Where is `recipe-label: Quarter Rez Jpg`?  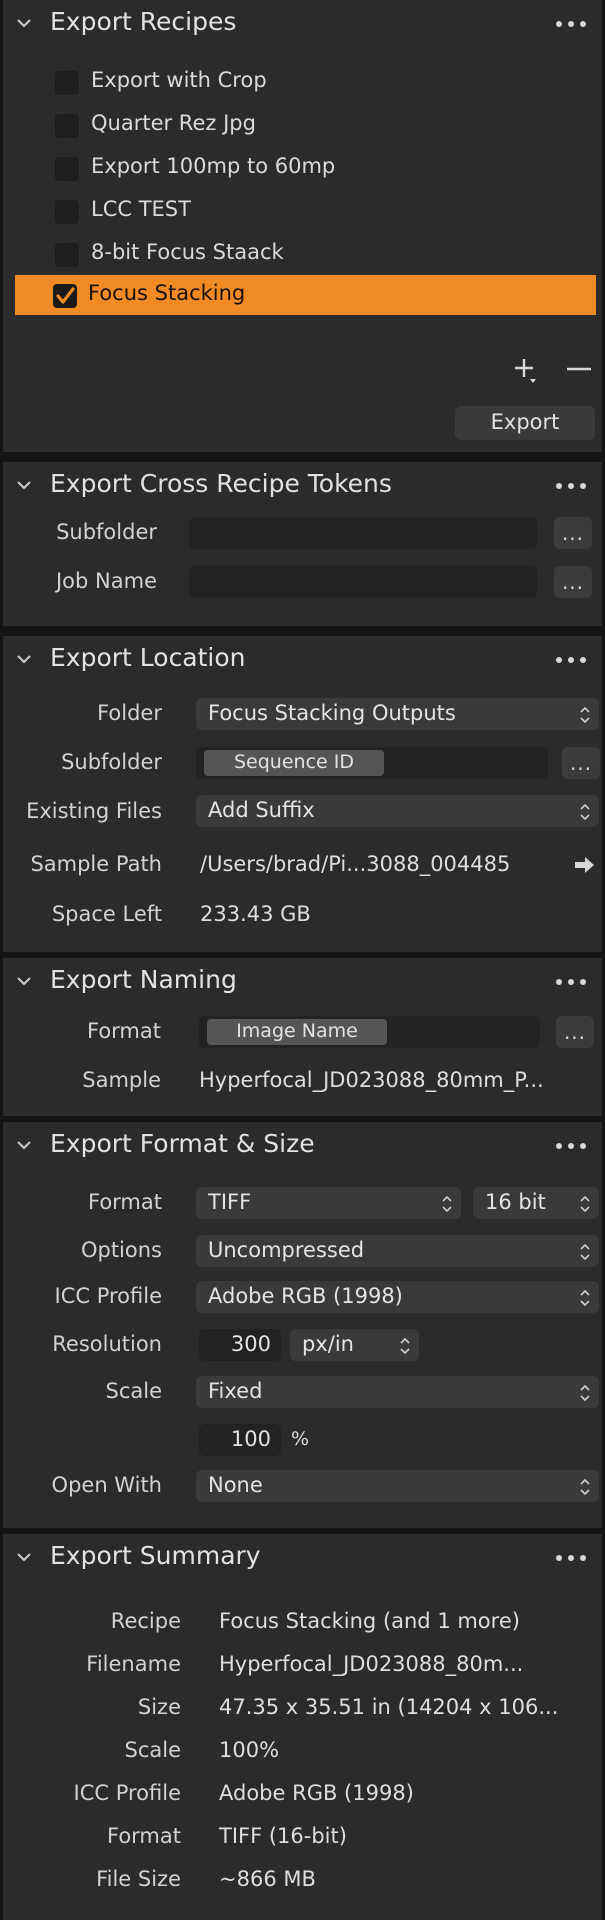 recipe-label: Quarter Rez Jpg is located at coordinates (173, 123).